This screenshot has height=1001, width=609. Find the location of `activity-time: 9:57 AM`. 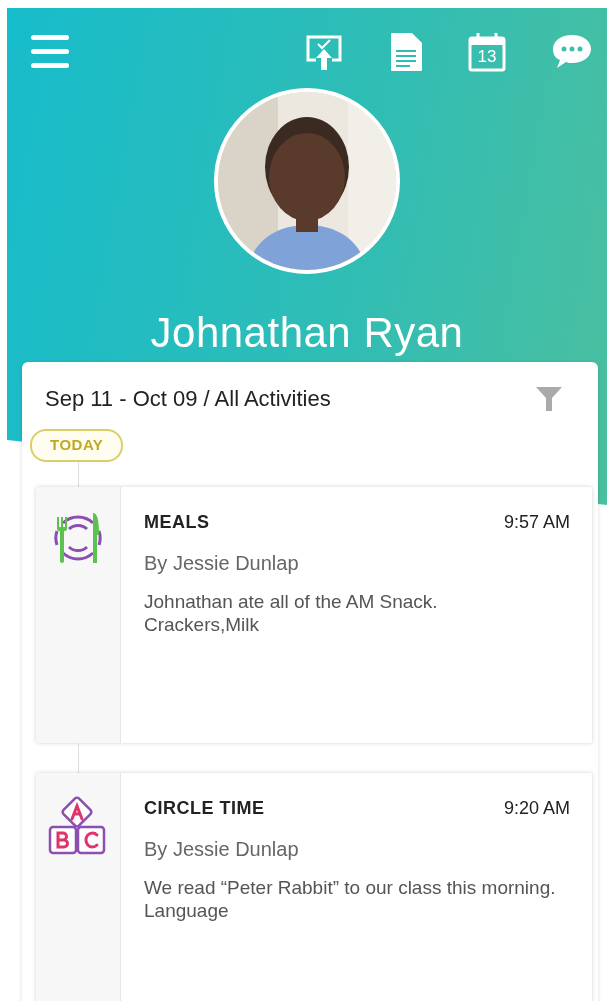

activity-time: 9:57 AM is located at coordinates (536, 522).